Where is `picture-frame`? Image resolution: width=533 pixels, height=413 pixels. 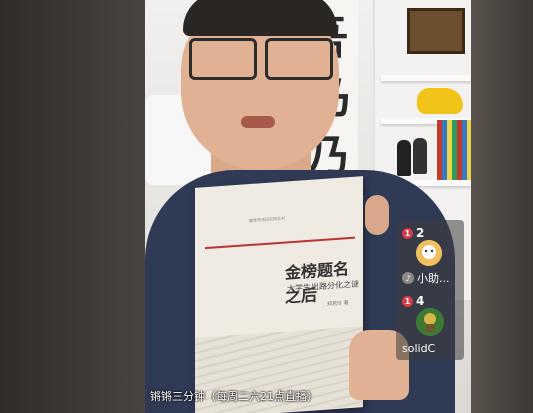 picture-frame is located at coordinates (436, 31).